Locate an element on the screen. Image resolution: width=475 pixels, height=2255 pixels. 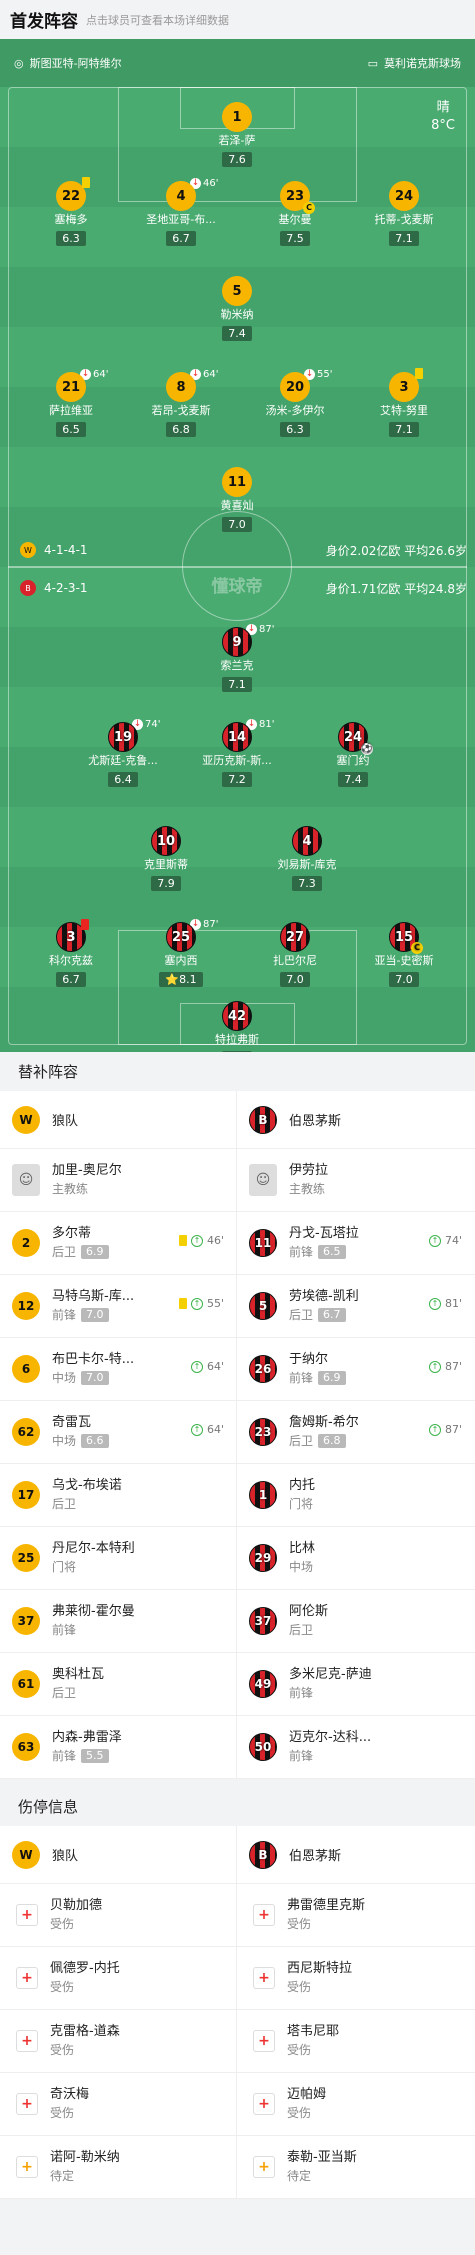
injured-player: + 奇沃梅 受伤 is located at coordinates (118, 2104).